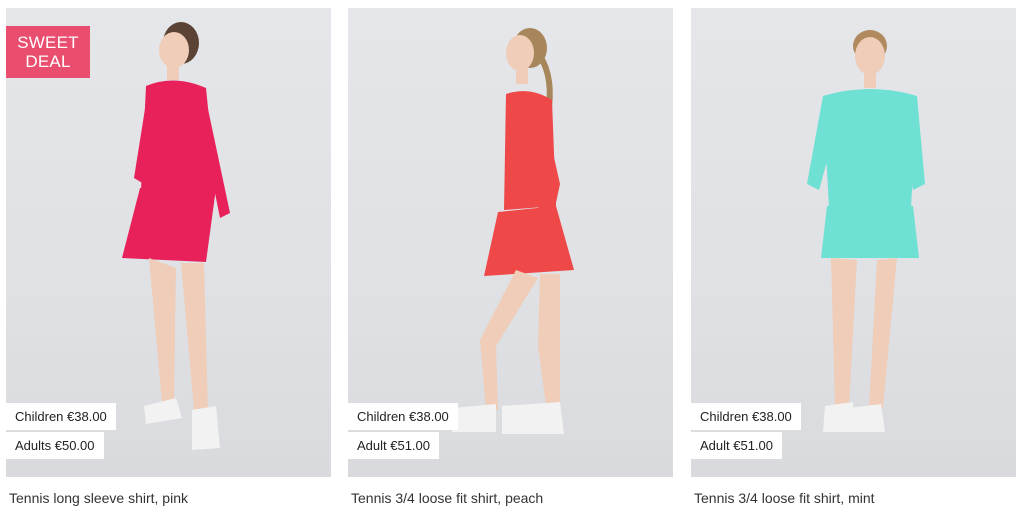 The height and width of the screenshot is (512, 1024). I want to click on product-title: Tennis 3/4 loose fit shirt, mint, so click(853, 498).